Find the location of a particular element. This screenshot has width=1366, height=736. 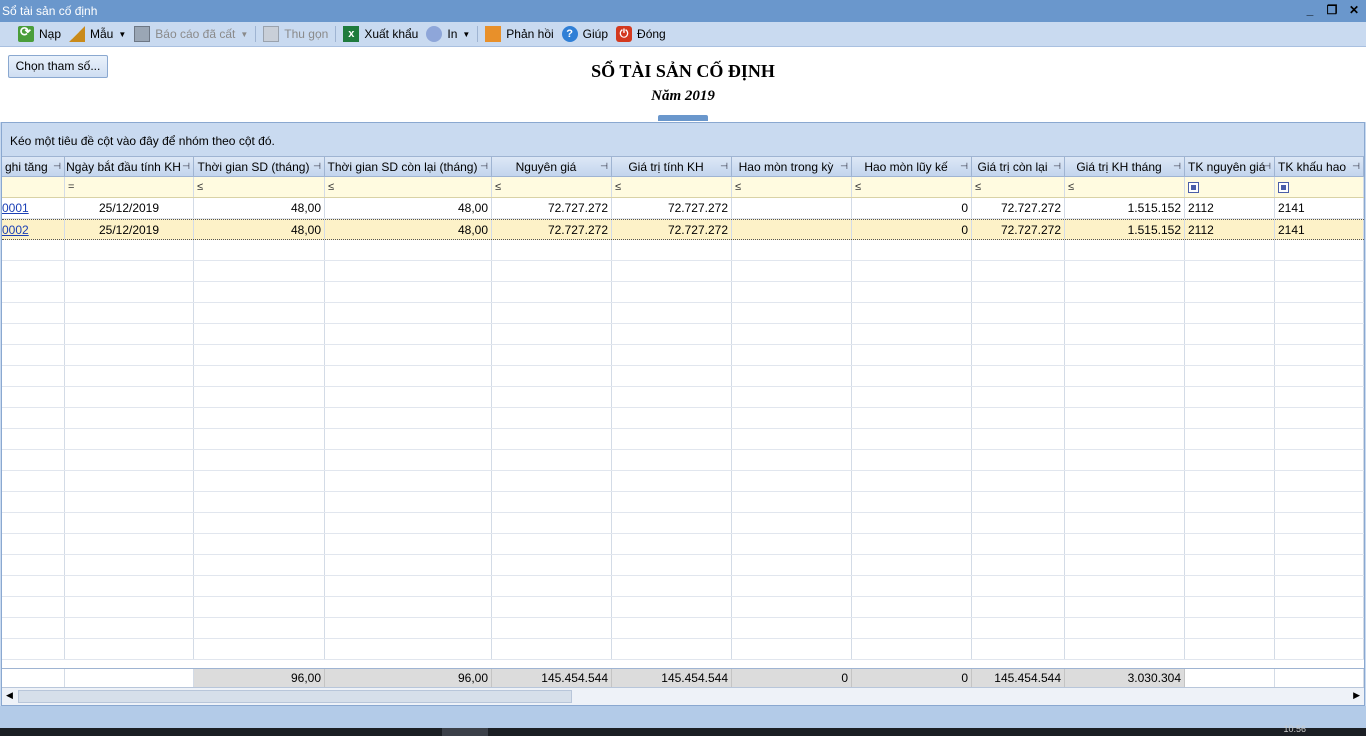

column-header: ghi tăng ⊣ is located at coordinates (33, 166).